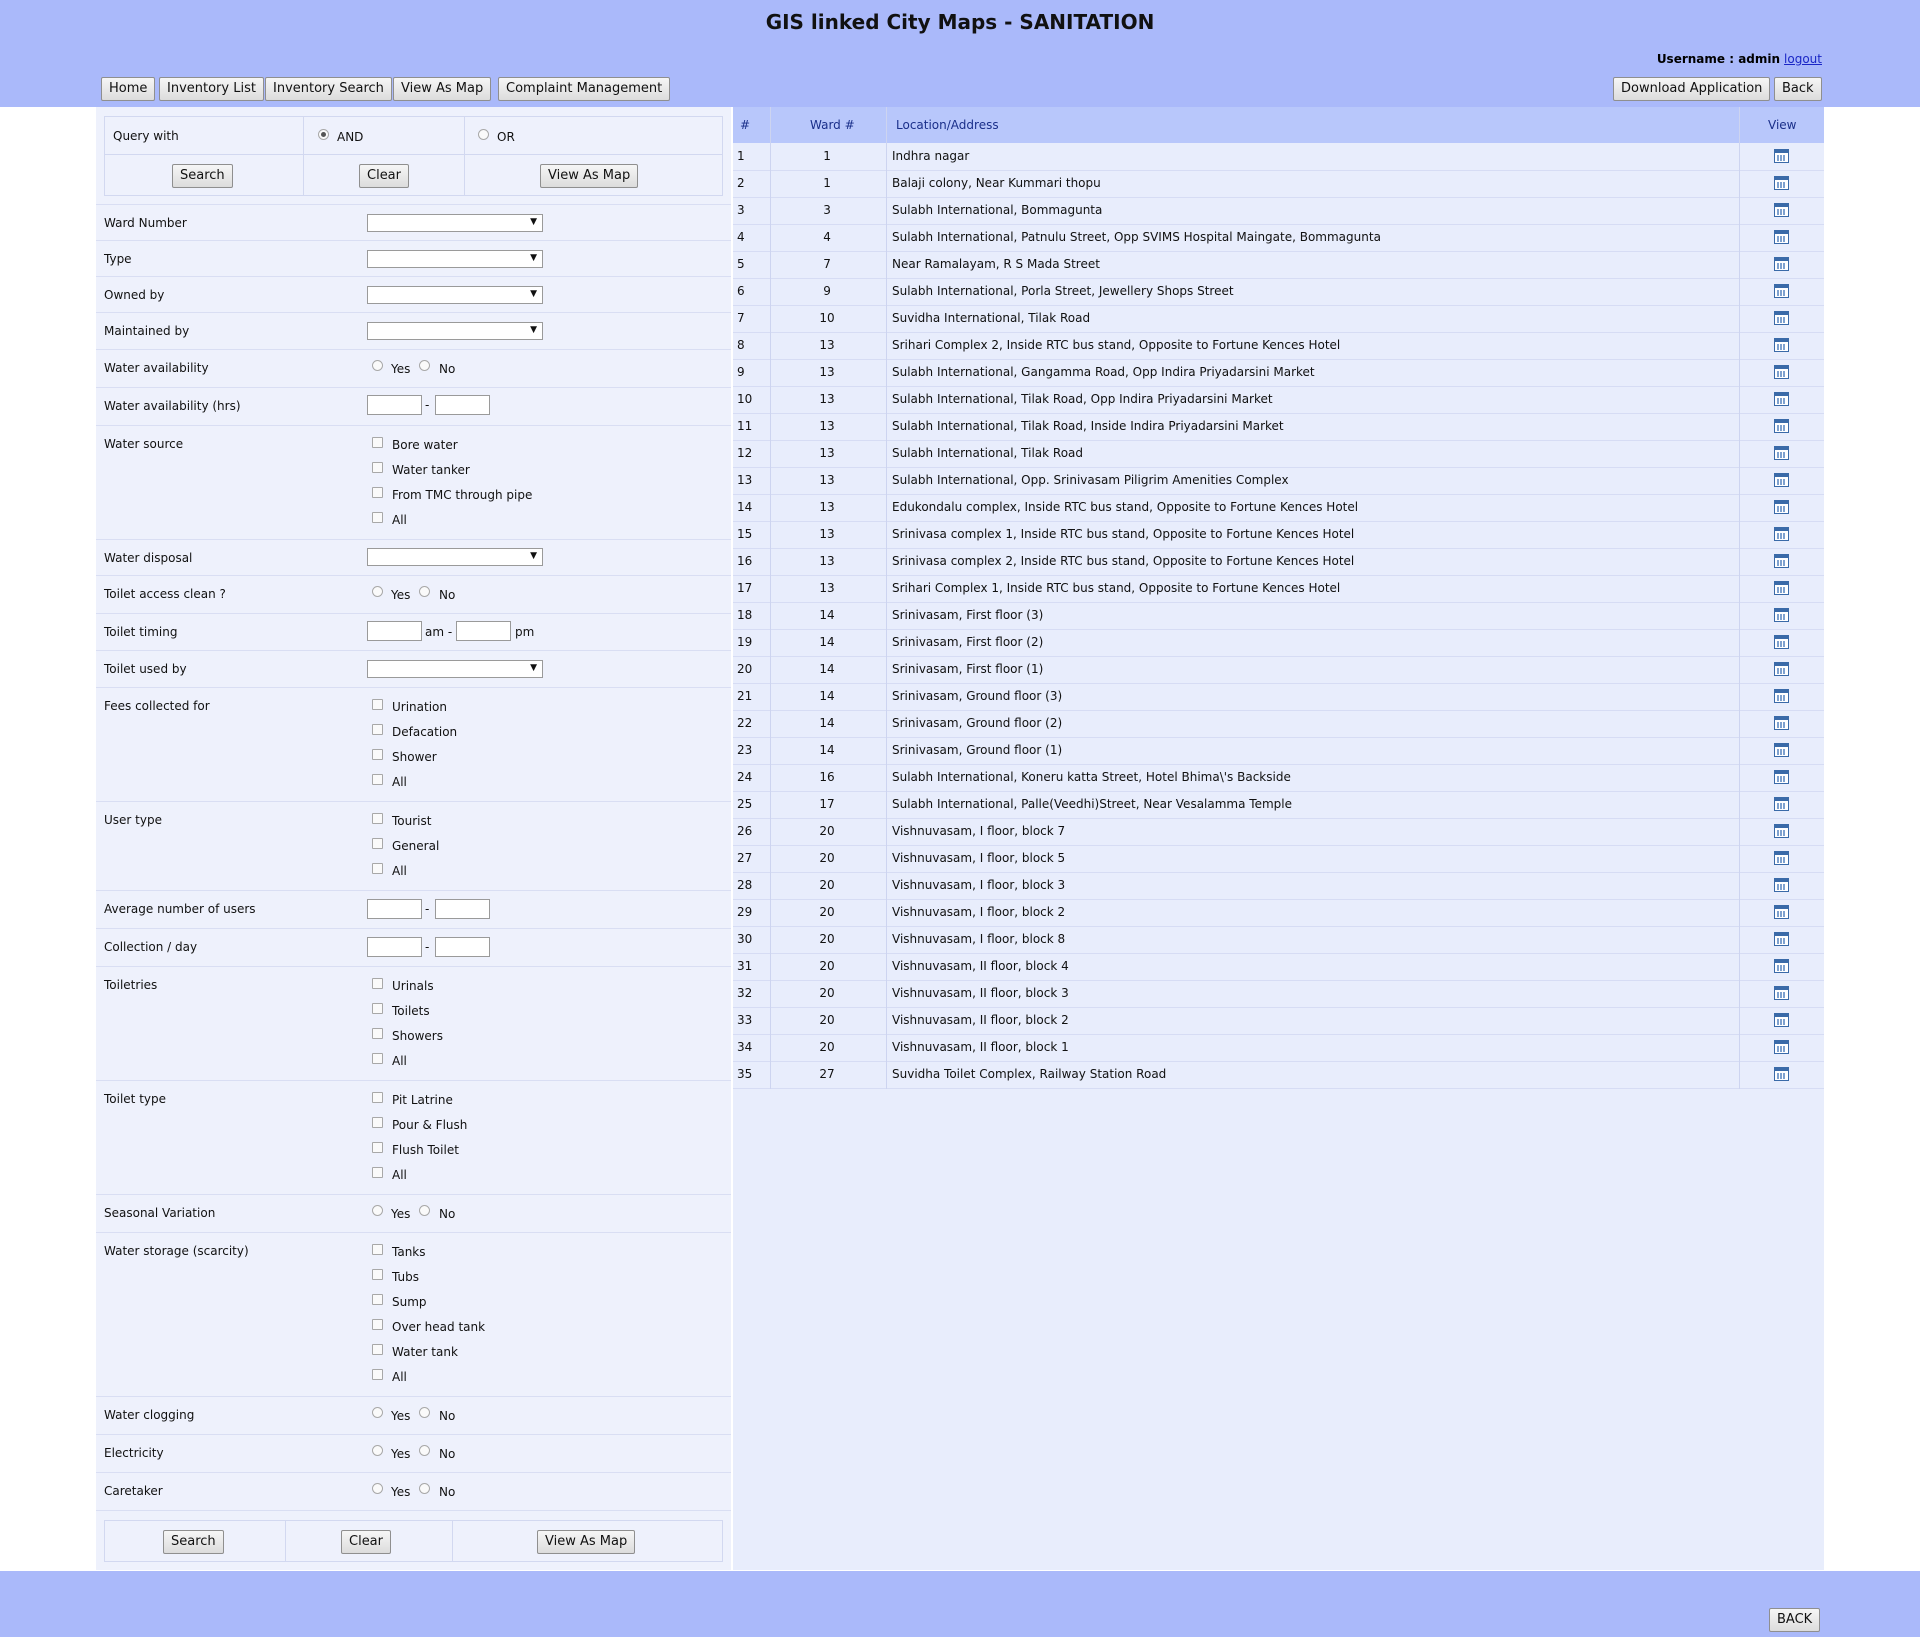  Describe the element at coordinates (384, 176) in the screenshot. I see `clear-button-top: Clear` at that location.